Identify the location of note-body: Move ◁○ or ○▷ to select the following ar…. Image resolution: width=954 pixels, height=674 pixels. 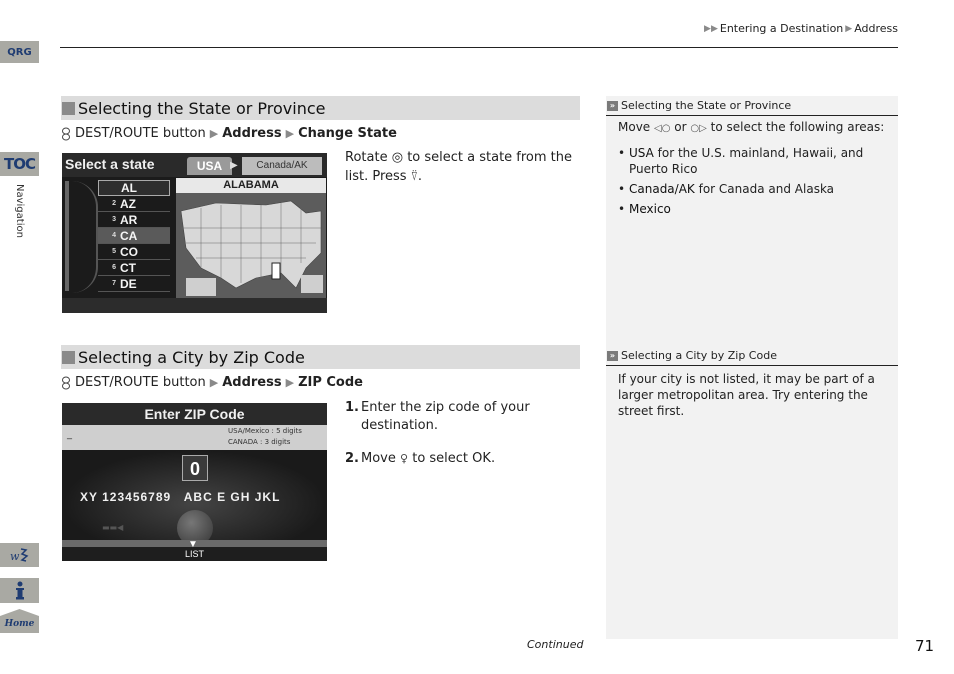
(754, 170).